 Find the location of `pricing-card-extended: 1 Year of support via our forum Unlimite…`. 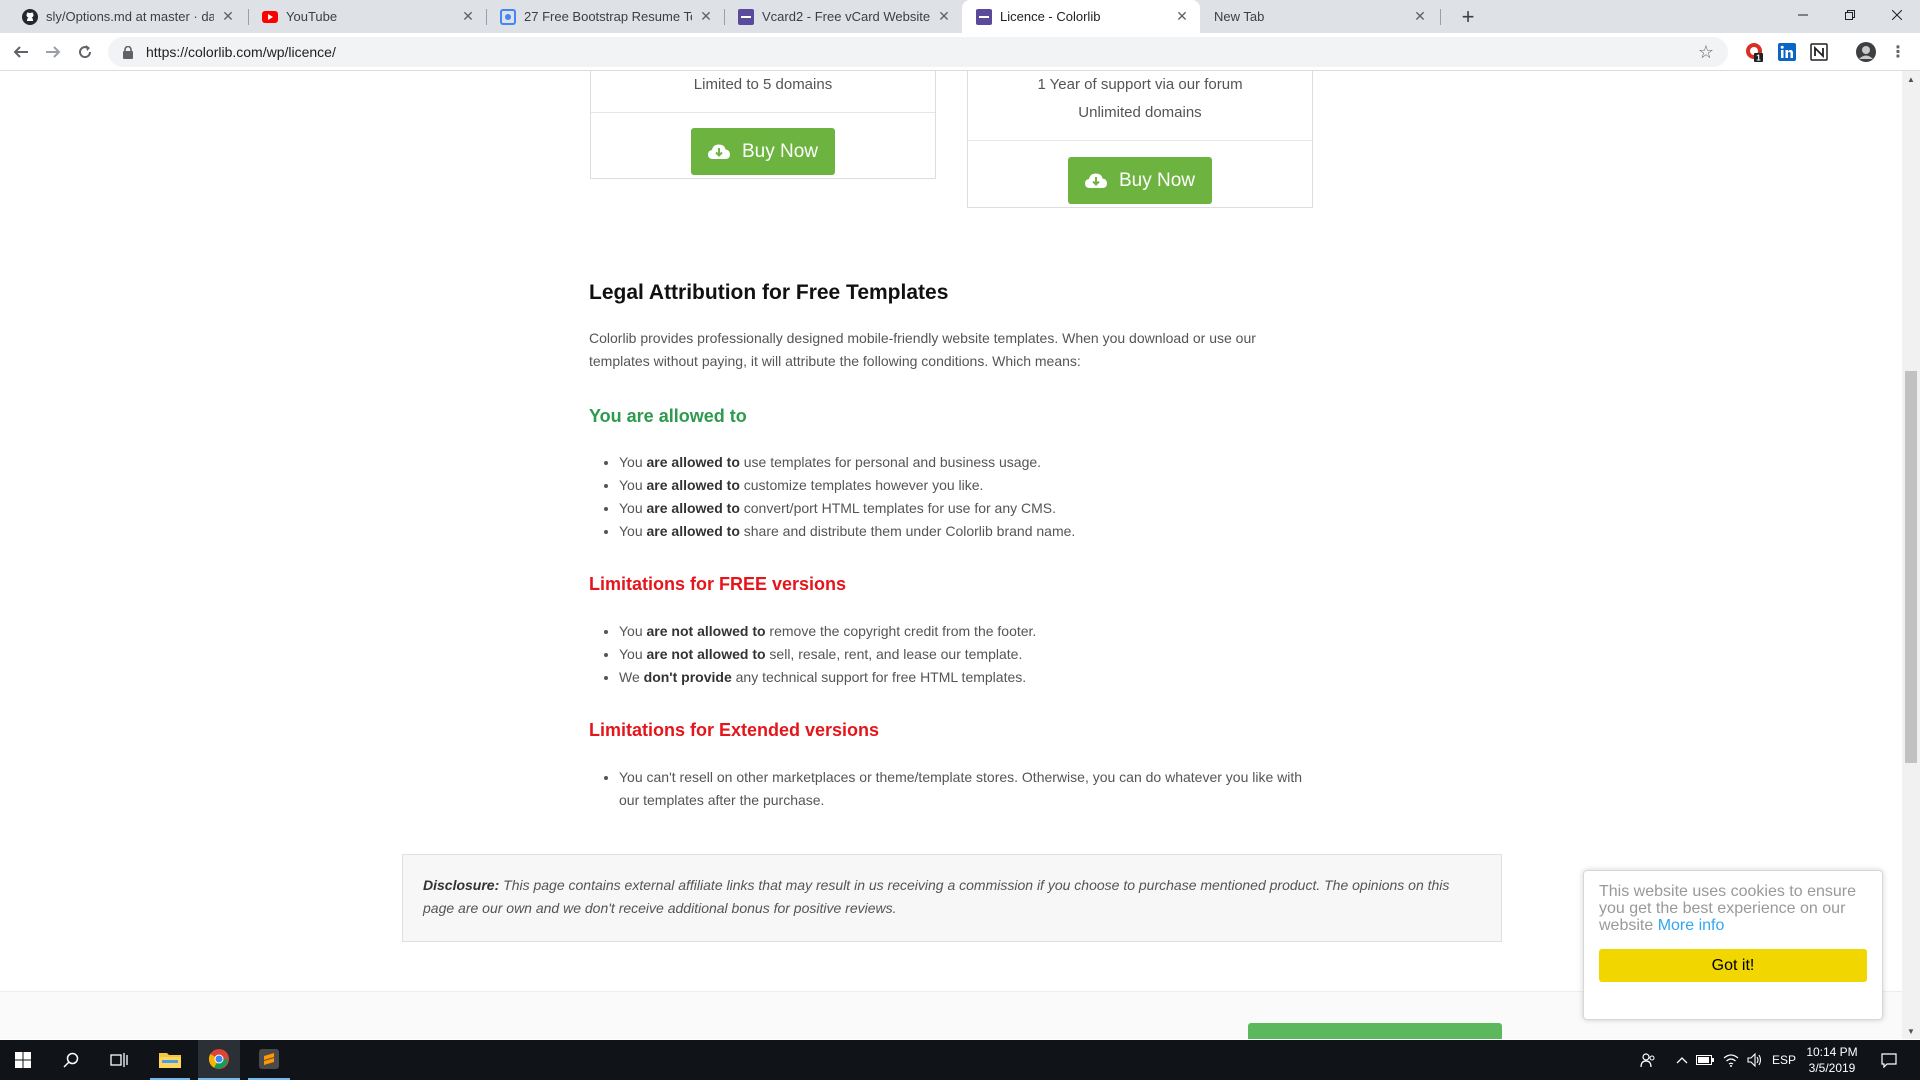

pricing-card-extended: 1 Year of support via our forum Unlimite… is located at coordinates (1140, 139).